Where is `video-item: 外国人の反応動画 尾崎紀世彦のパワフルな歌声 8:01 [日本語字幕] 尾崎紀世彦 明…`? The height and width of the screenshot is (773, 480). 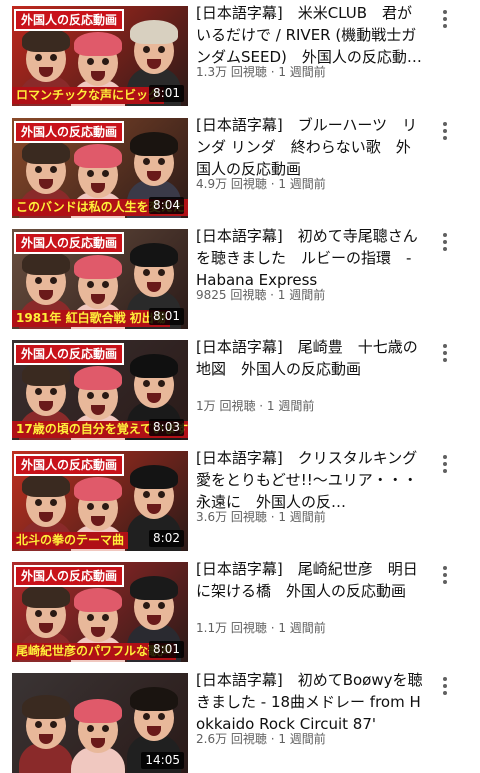
video-item: 外国人の反応動画 尾崎紀世彦のパワフルな歌声 8:01 [日本語字幕] 尾崎紀世彦 明… is located at coordinates (240, 611).